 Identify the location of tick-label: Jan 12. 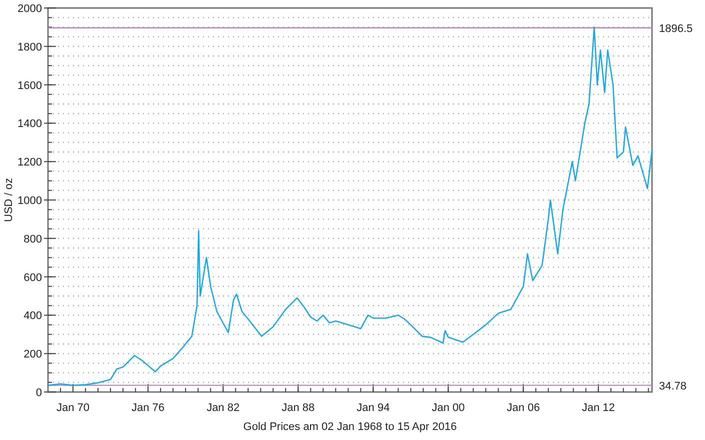
(598, 408).